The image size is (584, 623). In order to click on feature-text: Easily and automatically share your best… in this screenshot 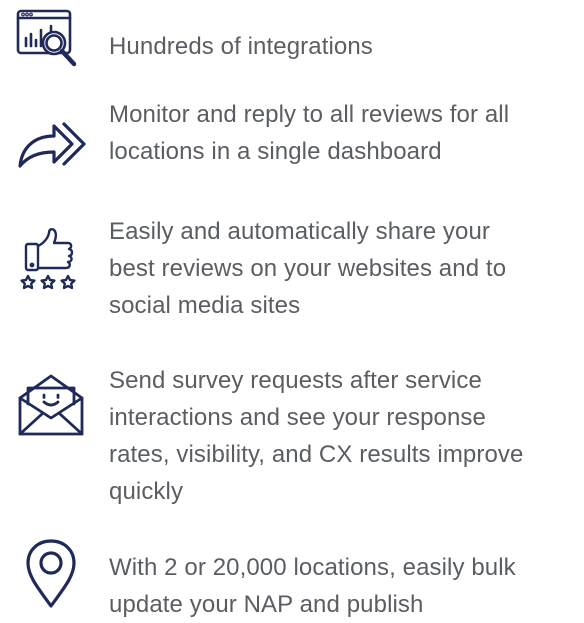, I will do `click(308, 268)`.